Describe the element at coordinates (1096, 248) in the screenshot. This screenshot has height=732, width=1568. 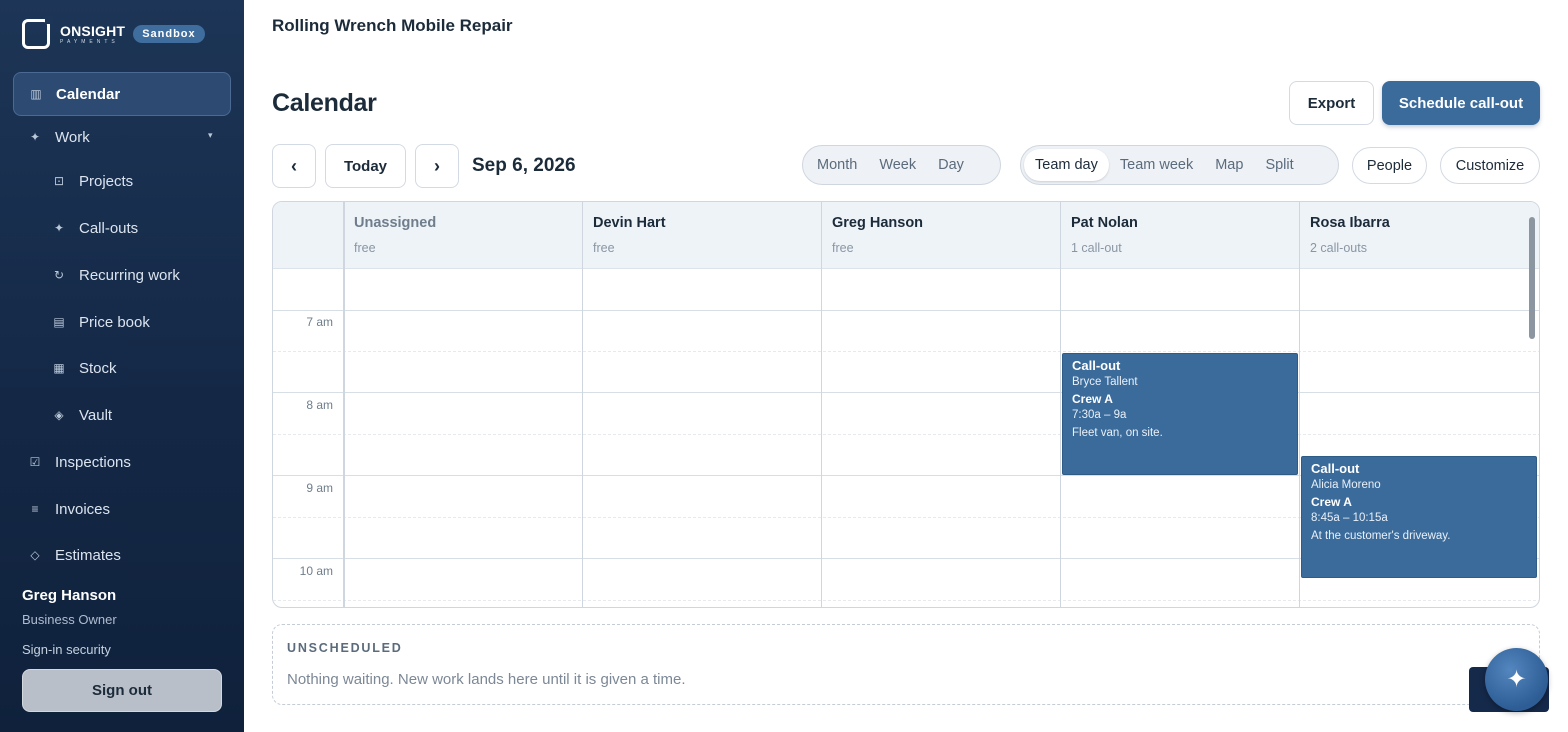
I see `column-status: 1 call-out` at that location.